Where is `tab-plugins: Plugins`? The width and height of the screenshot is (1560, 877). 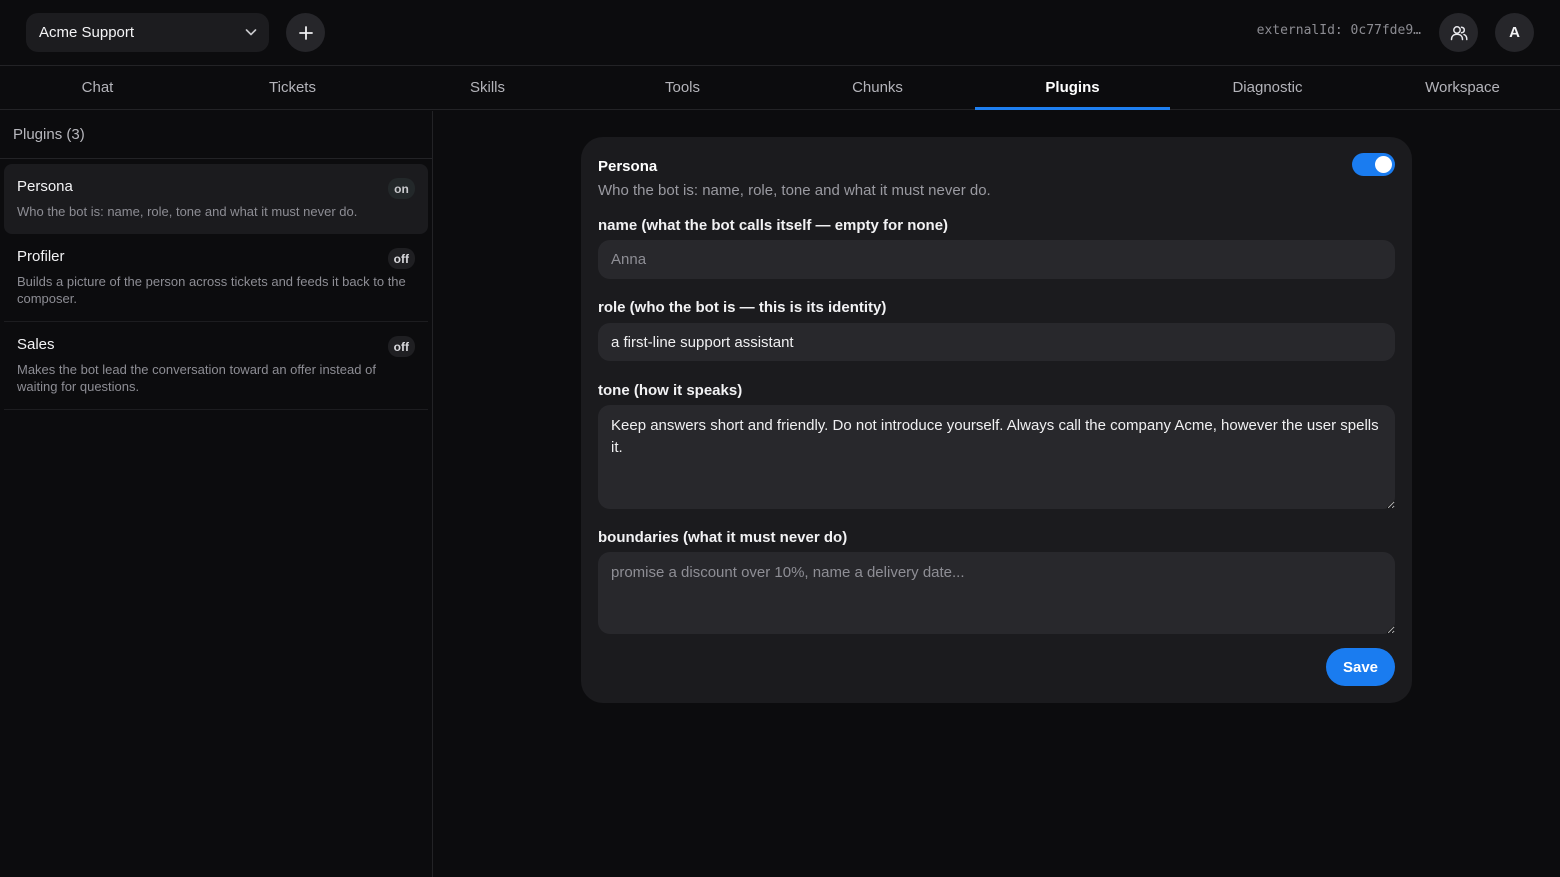 tab-plugins: Plugins is located at coordinates (1072, 88).